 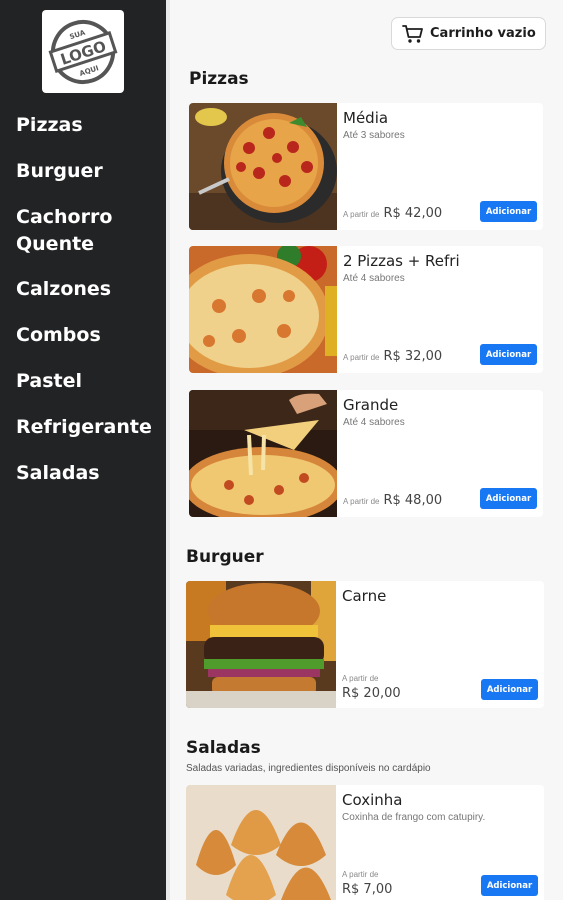 I want to click on product-description: Coxinha de frango com catupiry., so click(x=414, y=817).